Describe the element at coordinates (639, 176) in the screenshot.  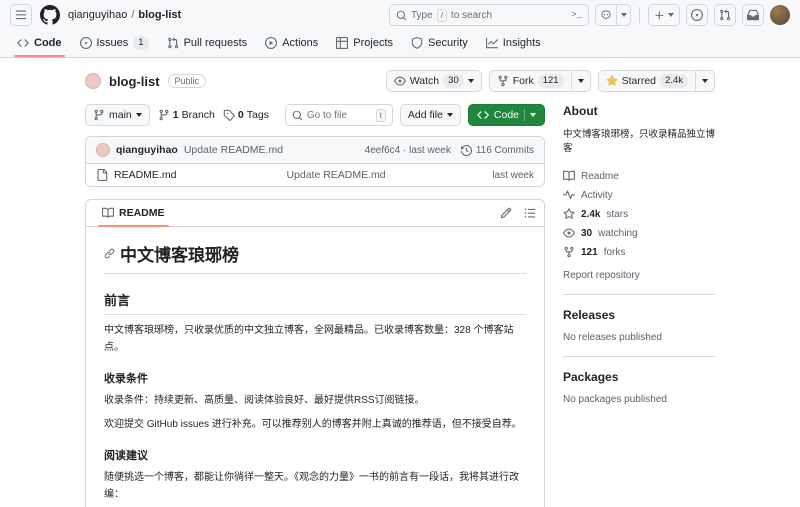
I see `sidebar-item-readme: Readme` at that location.